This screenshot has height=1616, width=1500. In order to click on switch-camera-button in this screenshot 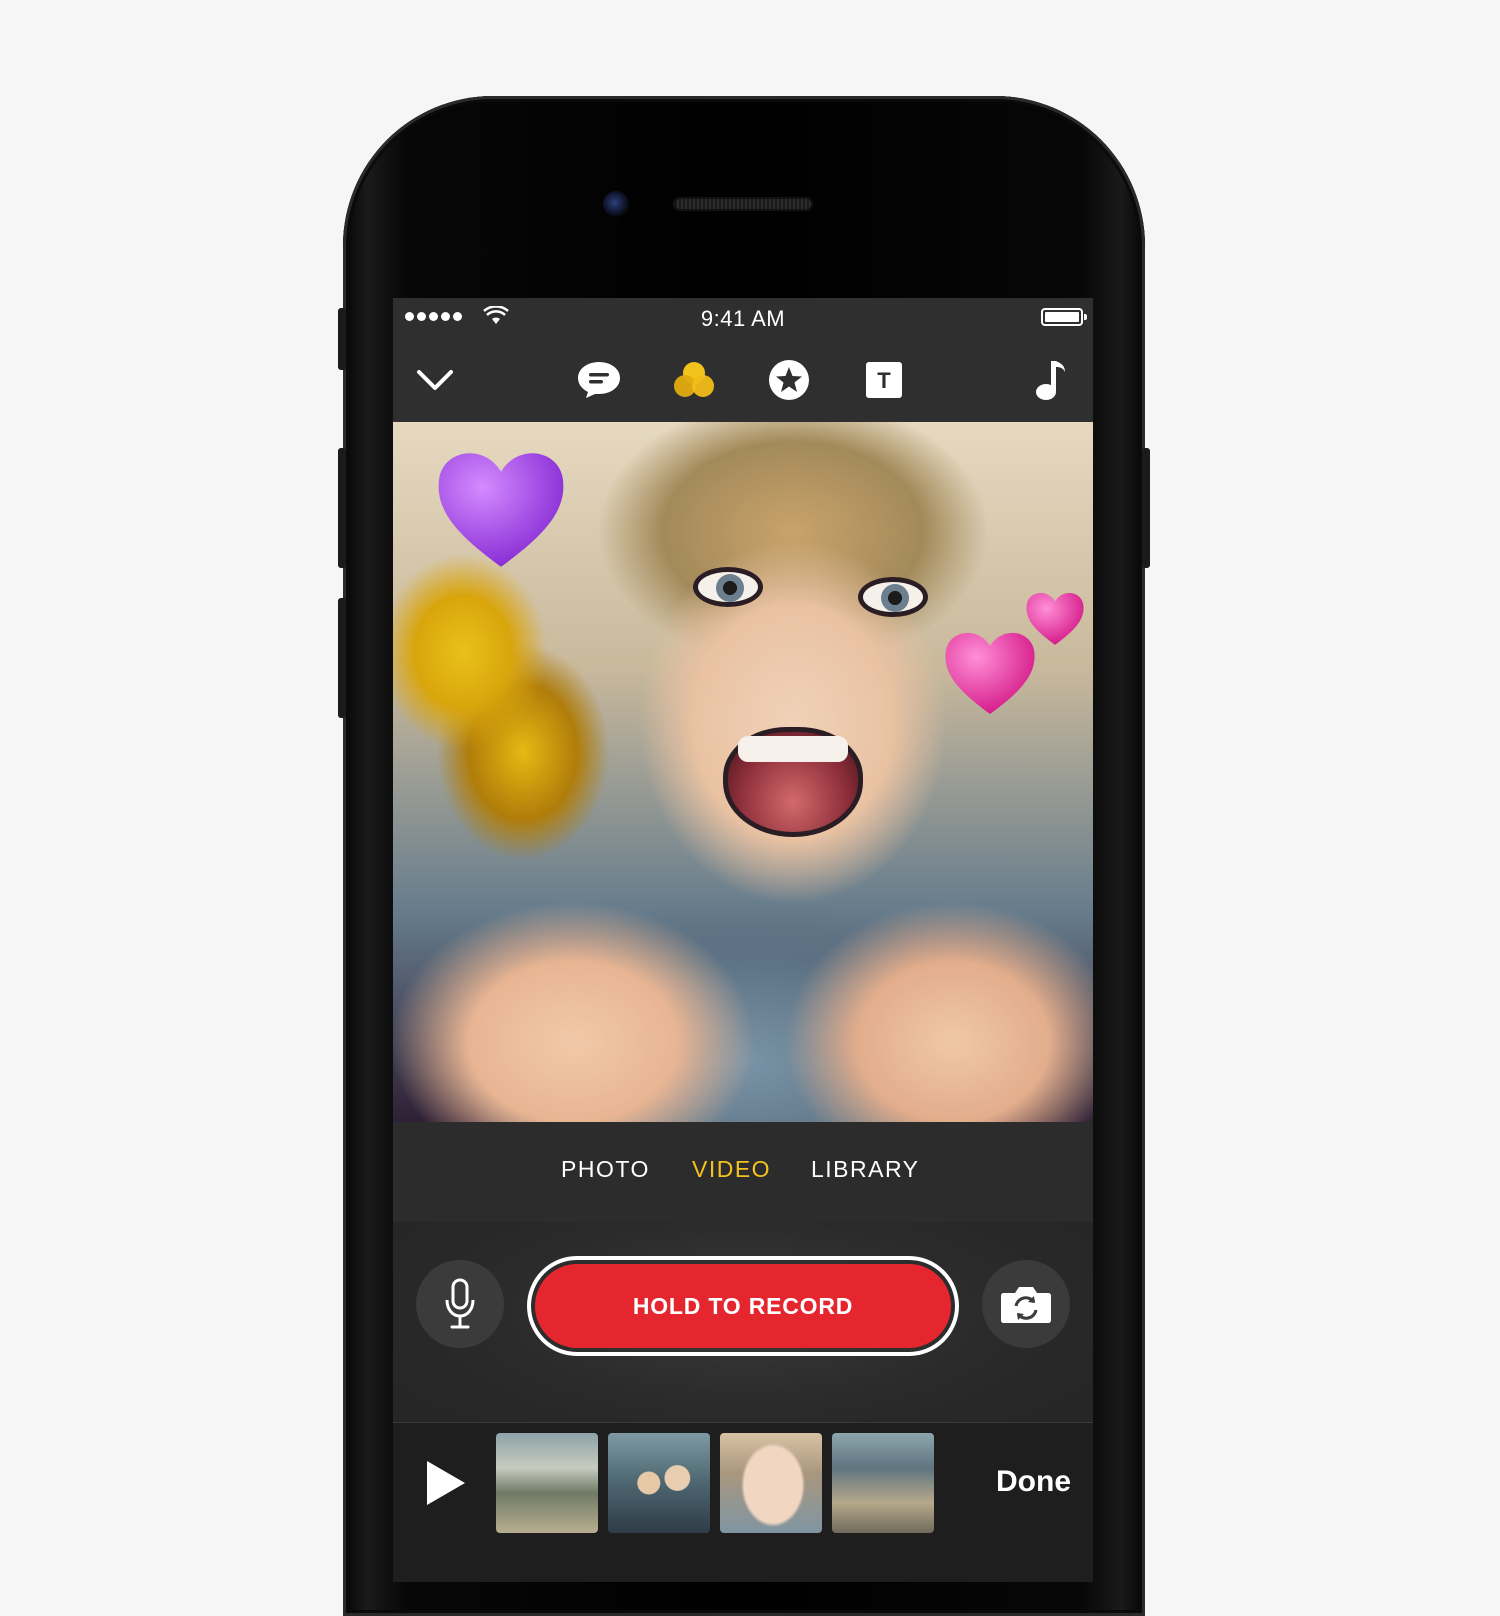, I will do `click(1026, 1304)`.